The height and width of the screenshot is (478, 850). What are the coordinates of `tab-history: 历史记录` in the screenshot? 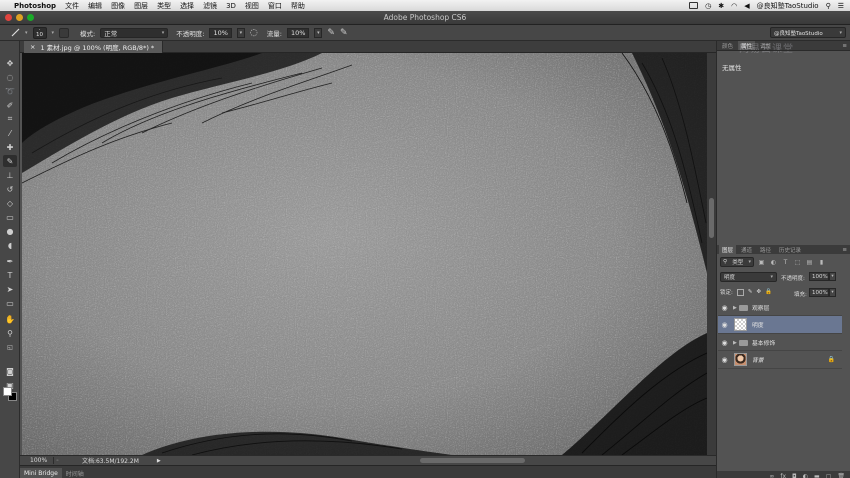 It's located at (790, 249).